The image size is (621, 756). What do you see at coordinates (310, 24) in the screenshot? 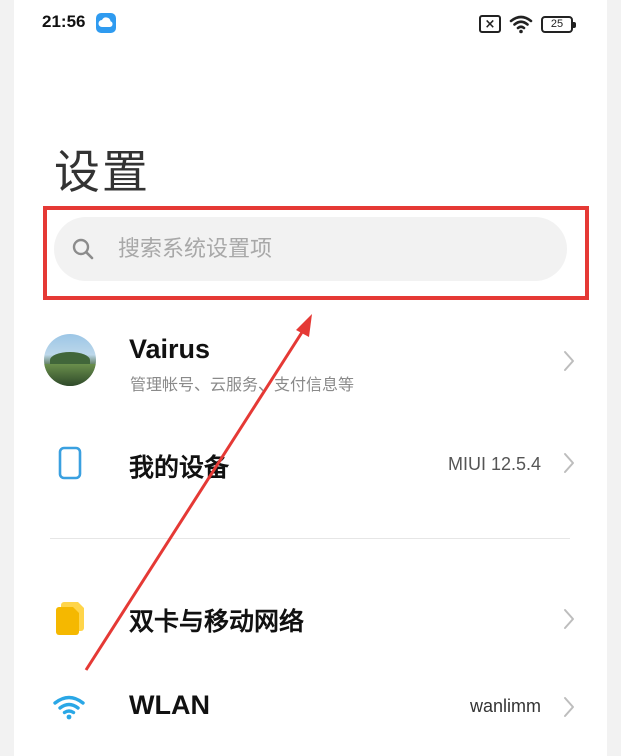
I see `status-bar: 21:56 × 25` at bounding box center [310, 24].